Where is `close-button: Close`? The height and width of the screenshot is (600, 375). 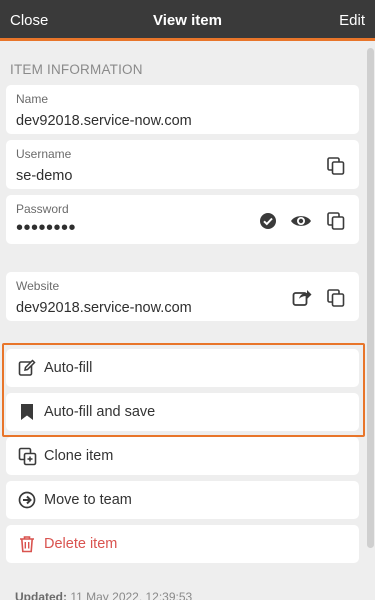
close-button: Close is located at coordinates (29, 20).